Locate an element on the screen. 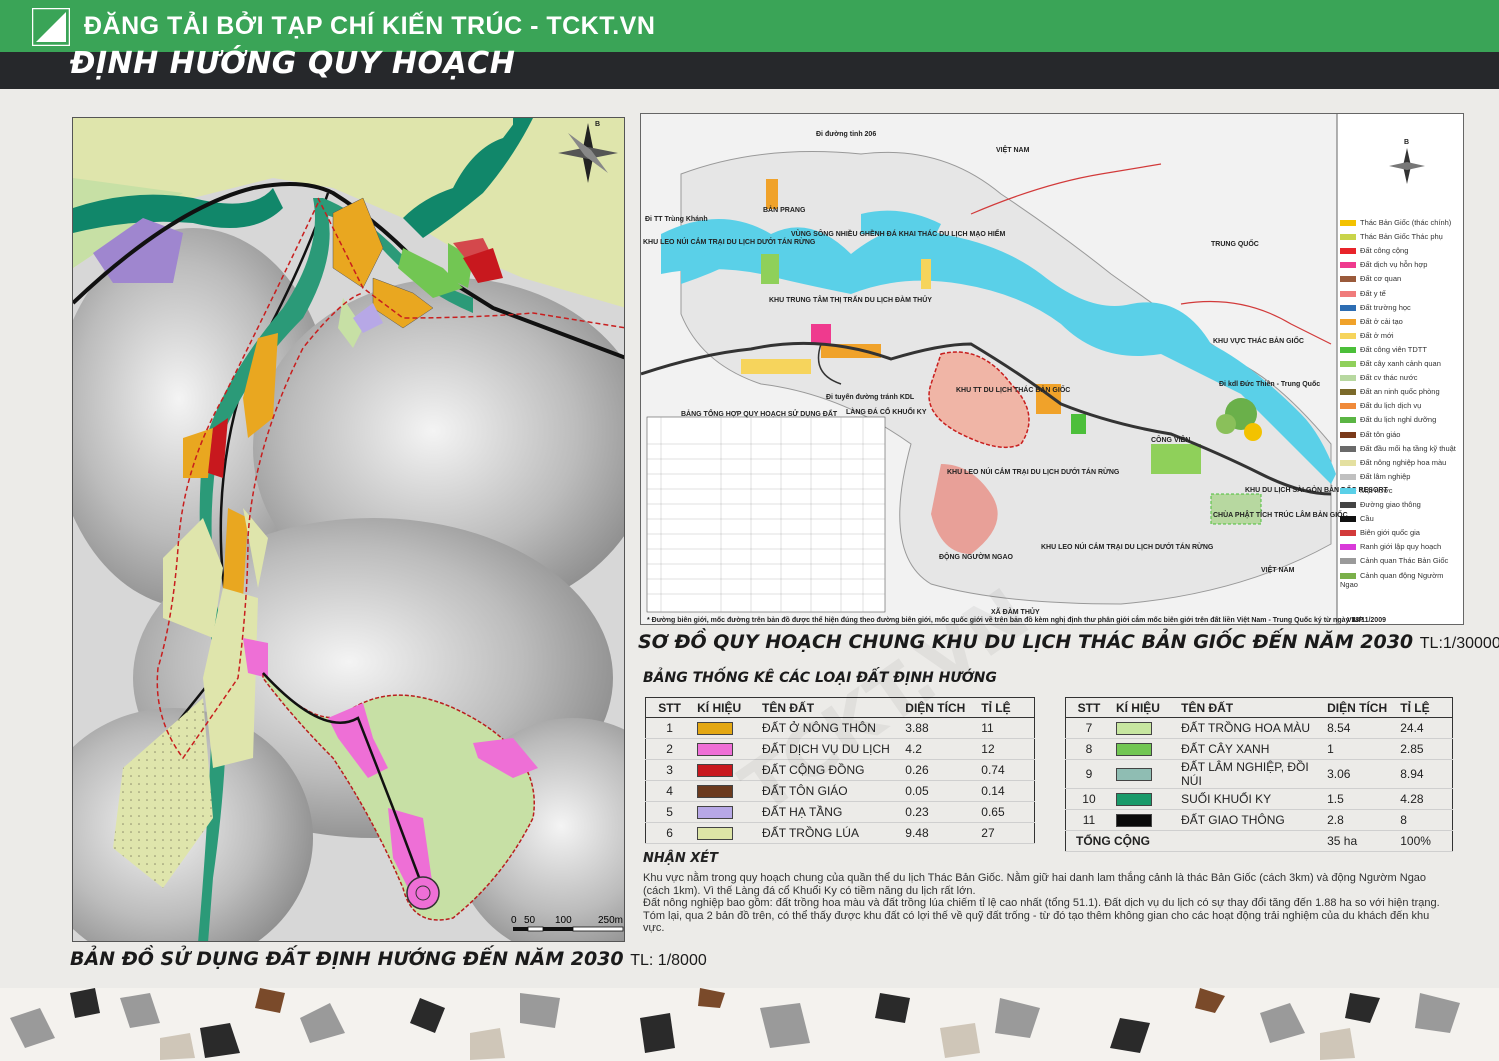 The height and width of the screenshot is (1061, 1499). legend-label: Đất y tế is located at coordinates (1373, 293).